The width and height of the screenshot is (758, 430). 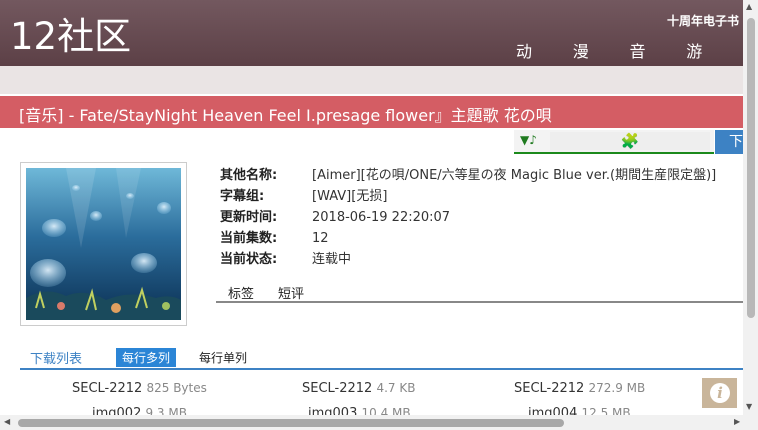 What do you see at coordinates (703, 20) in the screenshot?
I see `anniversary-link: 十周年电子书` at bounding box center [703, 20].